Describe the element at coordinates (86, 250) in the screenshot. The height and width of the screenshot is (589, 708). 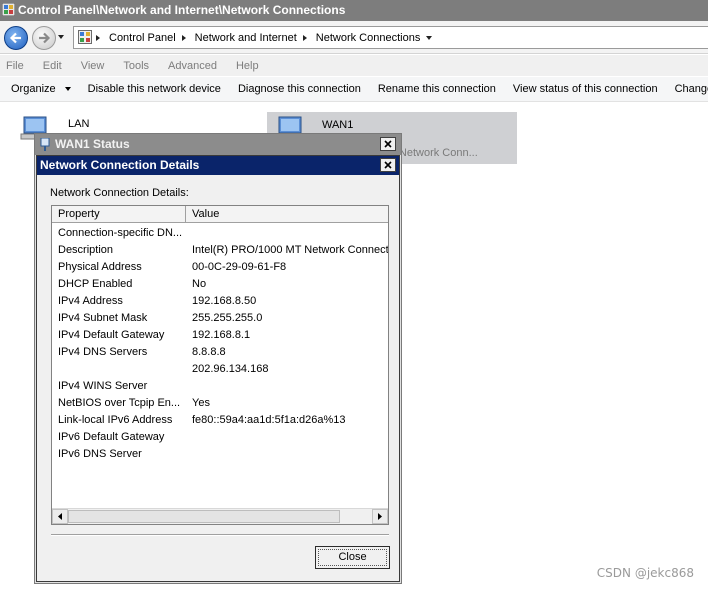
I see `property-cell: Description` at that location.